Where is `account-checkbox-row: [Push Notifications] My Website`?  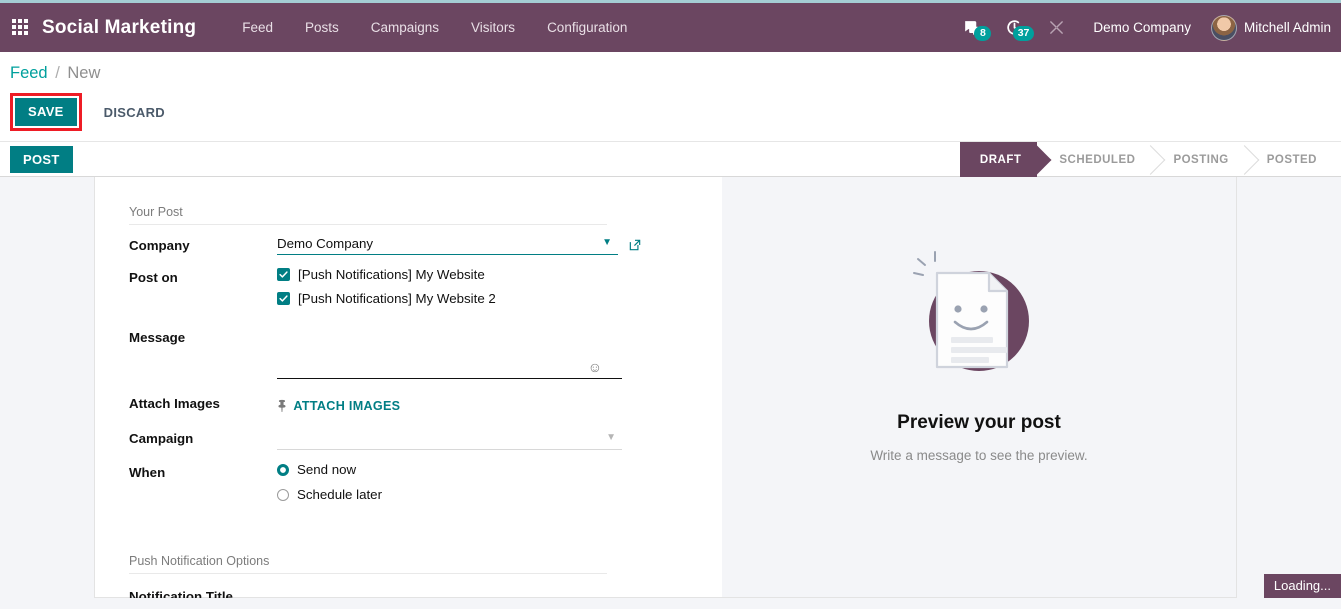 account-checkbox-row: [Push Notifications] My Website is located at coordinates (487, 274).